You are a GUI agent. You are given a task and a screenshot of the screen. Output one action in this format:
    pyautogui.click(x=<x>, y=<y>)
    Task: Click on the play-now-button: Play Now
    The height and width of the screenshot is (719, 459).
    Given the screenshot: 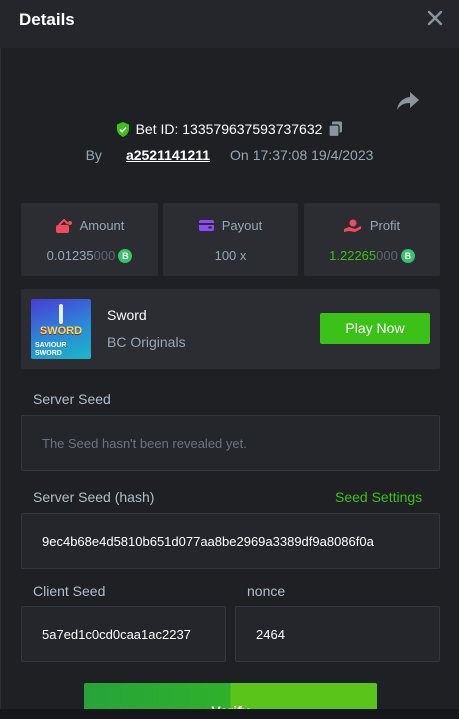 What is the action you would take?
    pyautogui.click(x=375, y=328)
    